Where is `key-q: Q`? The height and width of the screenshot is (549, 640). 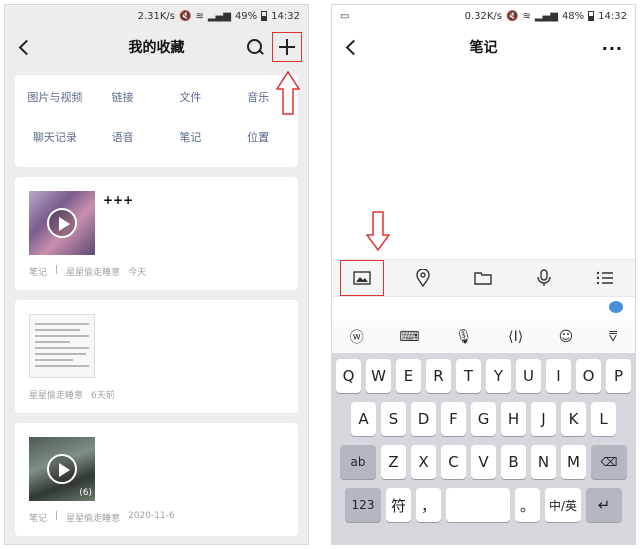
key-q: Q is located at coordinates (348, 376).